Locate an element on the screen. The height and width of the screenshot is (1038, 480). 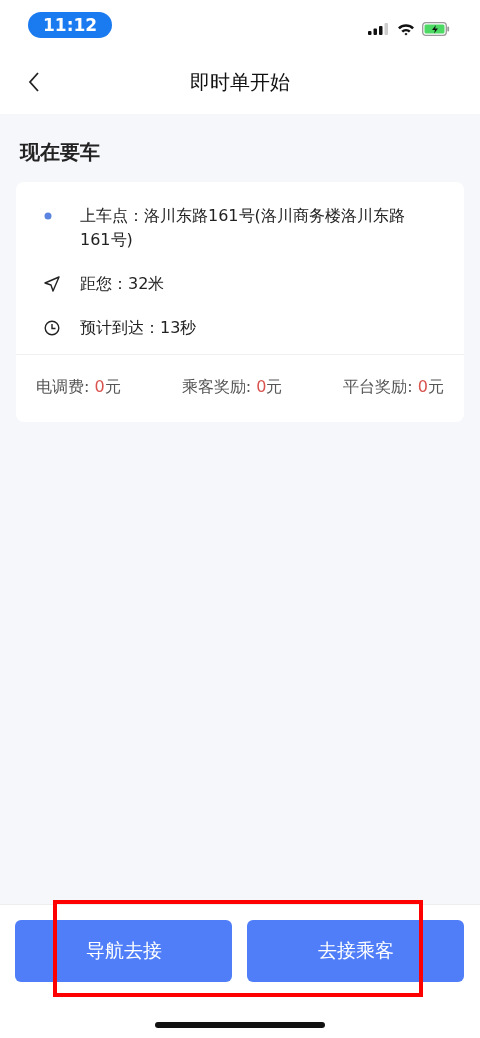
detail-text: 预计到达：13秒 is located at coordinates (138, 328).